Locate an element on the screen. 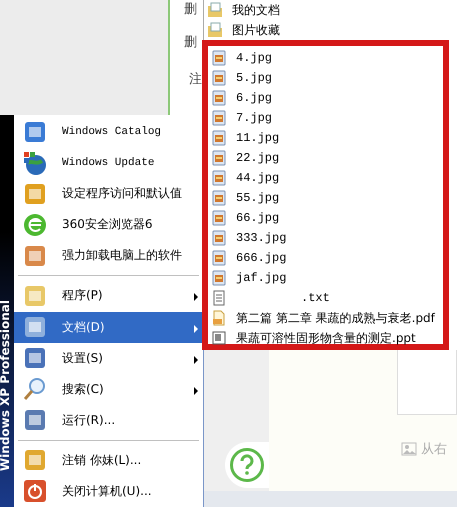 This screenshot has height=507, width=457. globe-icon is located at coordinates (35, 225).